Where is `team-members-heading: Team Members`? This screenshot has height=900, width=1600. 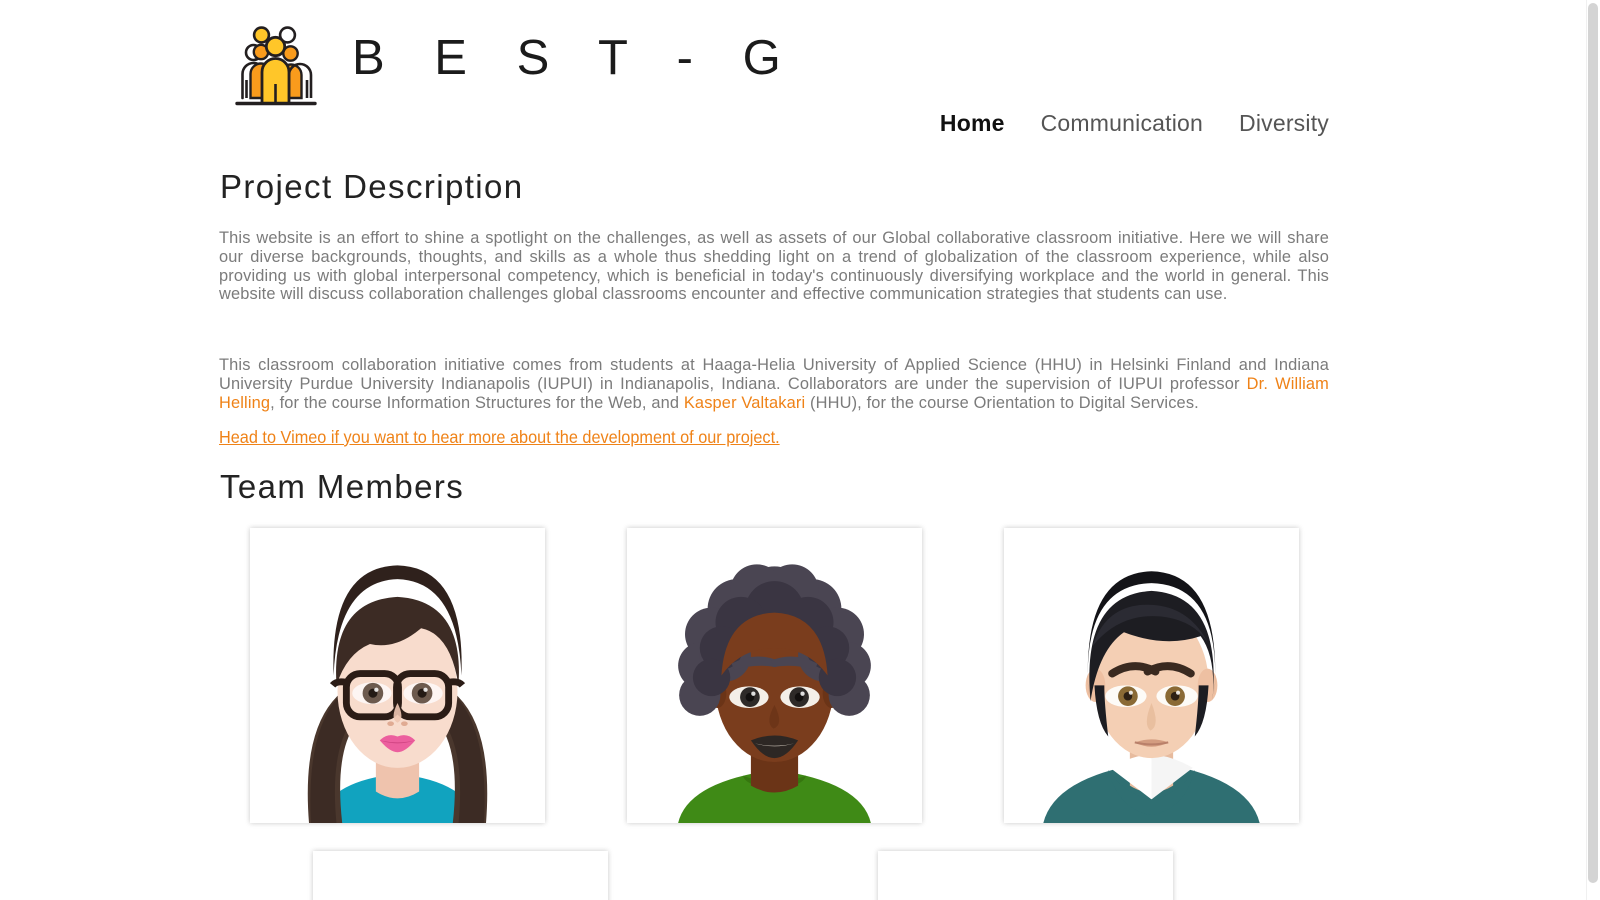
team-members-heading: Team Members is located at coordinates (342, 486).